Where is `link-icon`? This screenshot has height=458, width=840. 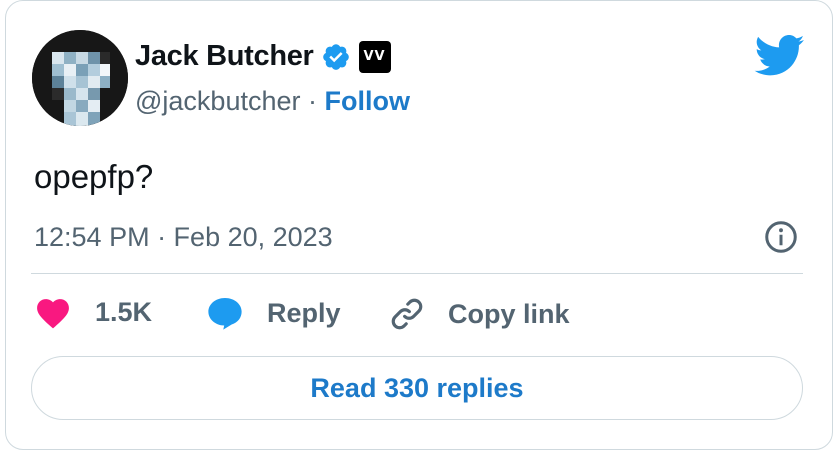 link-icon is located at coordinates (407, 314).